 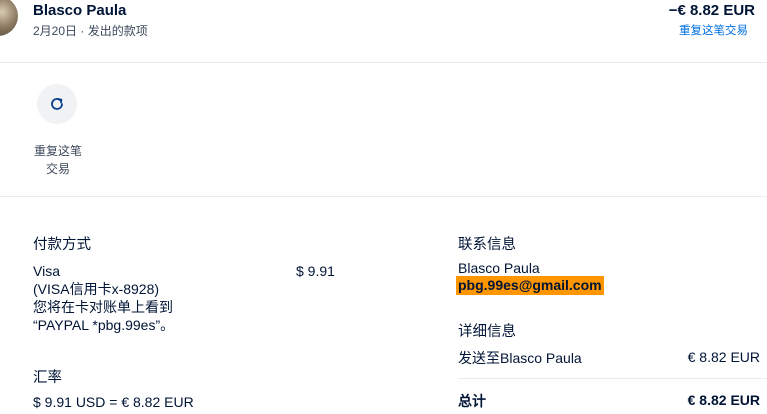 I want to click on avatar, so click(x=9, y=18).